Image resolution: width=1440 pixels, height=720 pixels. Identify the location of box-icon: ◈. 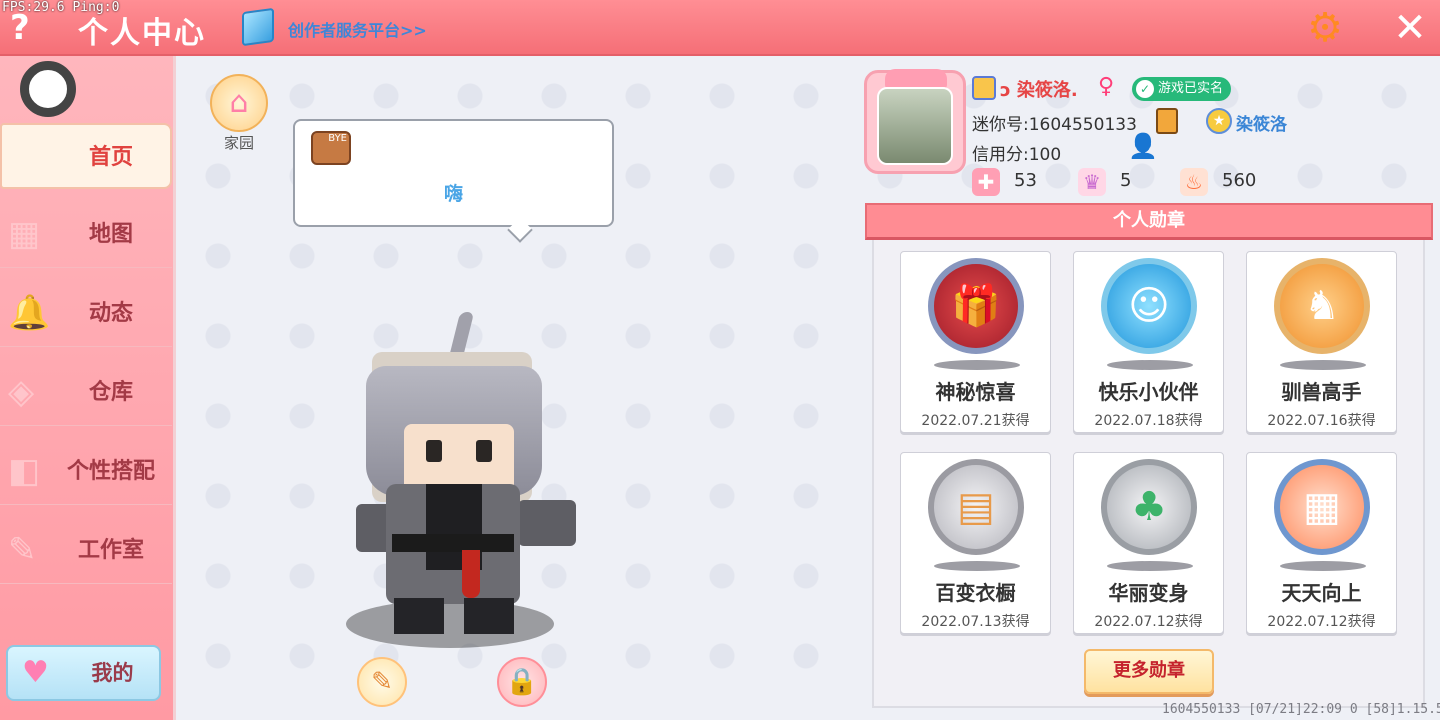
(21, 392).